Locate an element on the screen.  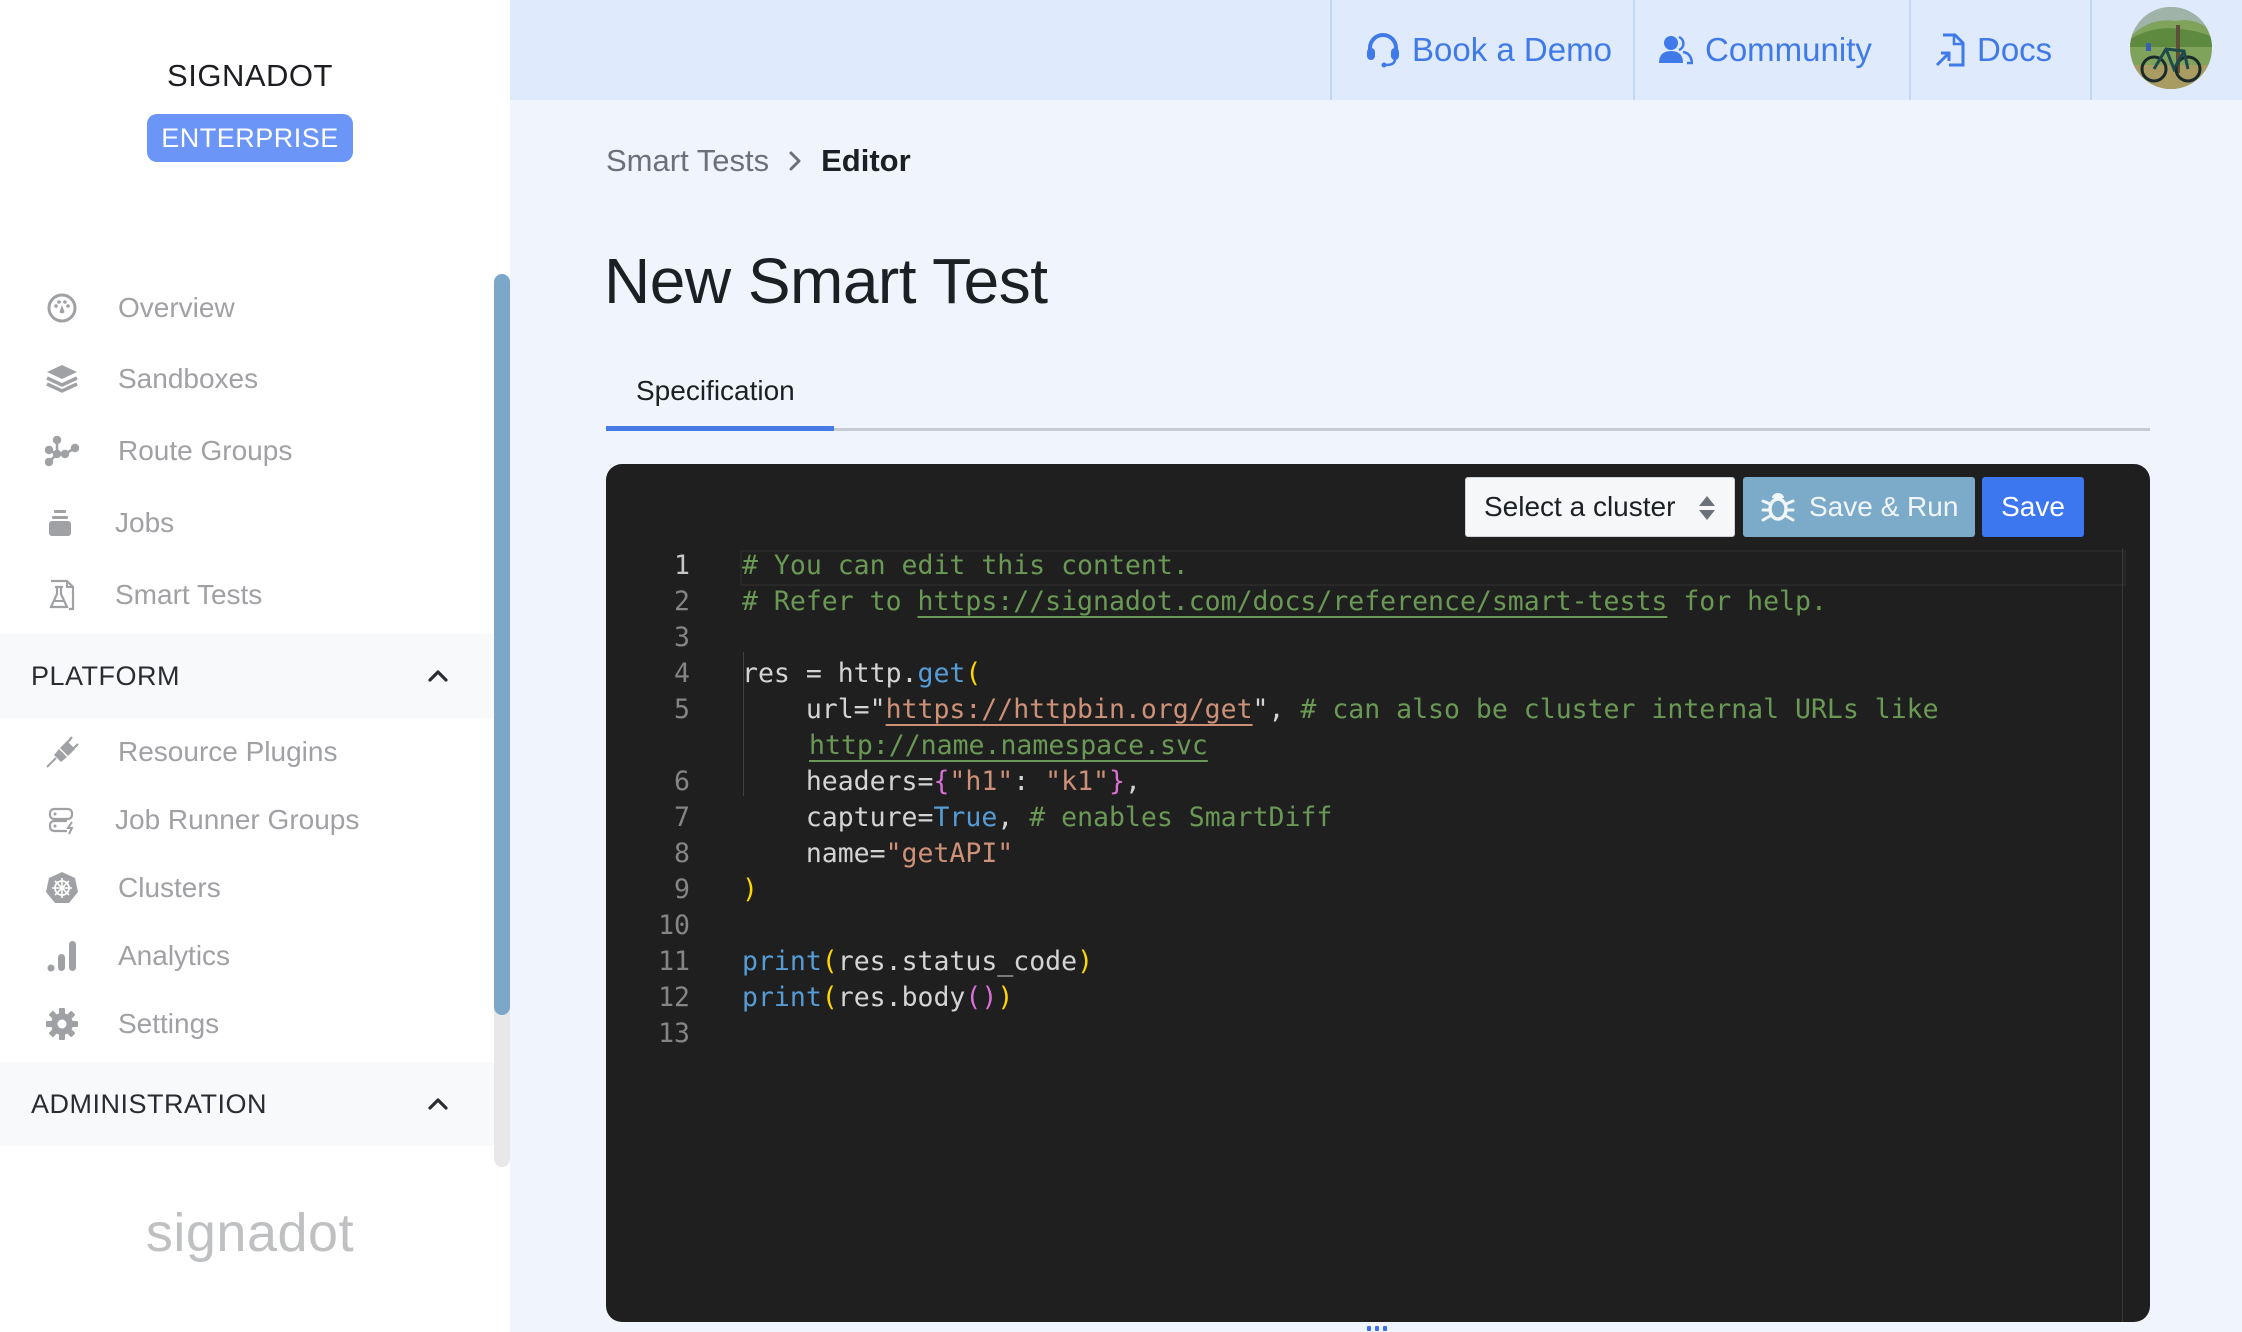
line-number: 13 is located at coordinates (674, 1033).